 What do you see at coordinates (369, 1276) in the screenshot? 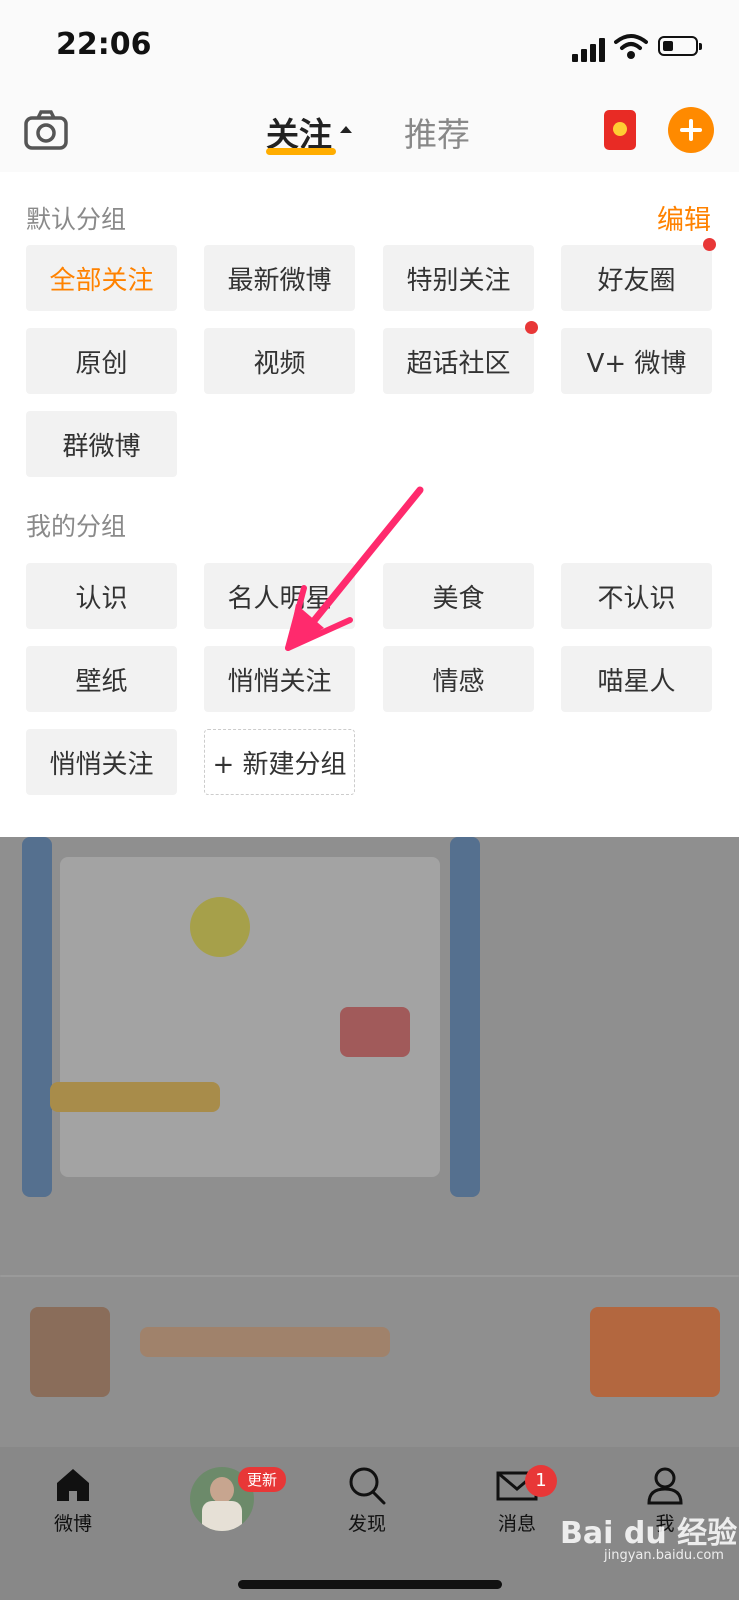
I see `blurred-divider` at bounding box center [369, 1276].